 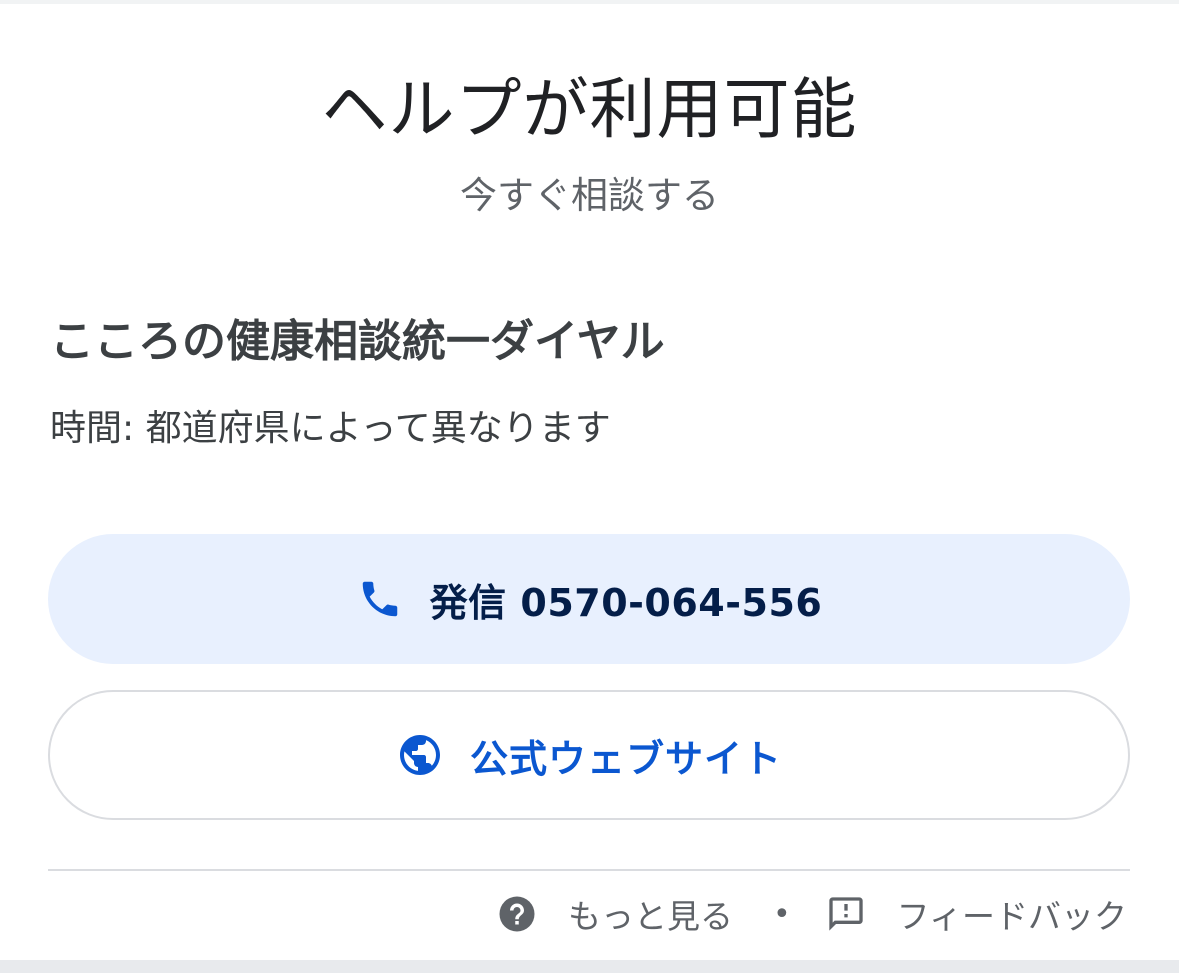 I want to click on card-title: ヘルプが利用可能, so click(x=589, y=109).